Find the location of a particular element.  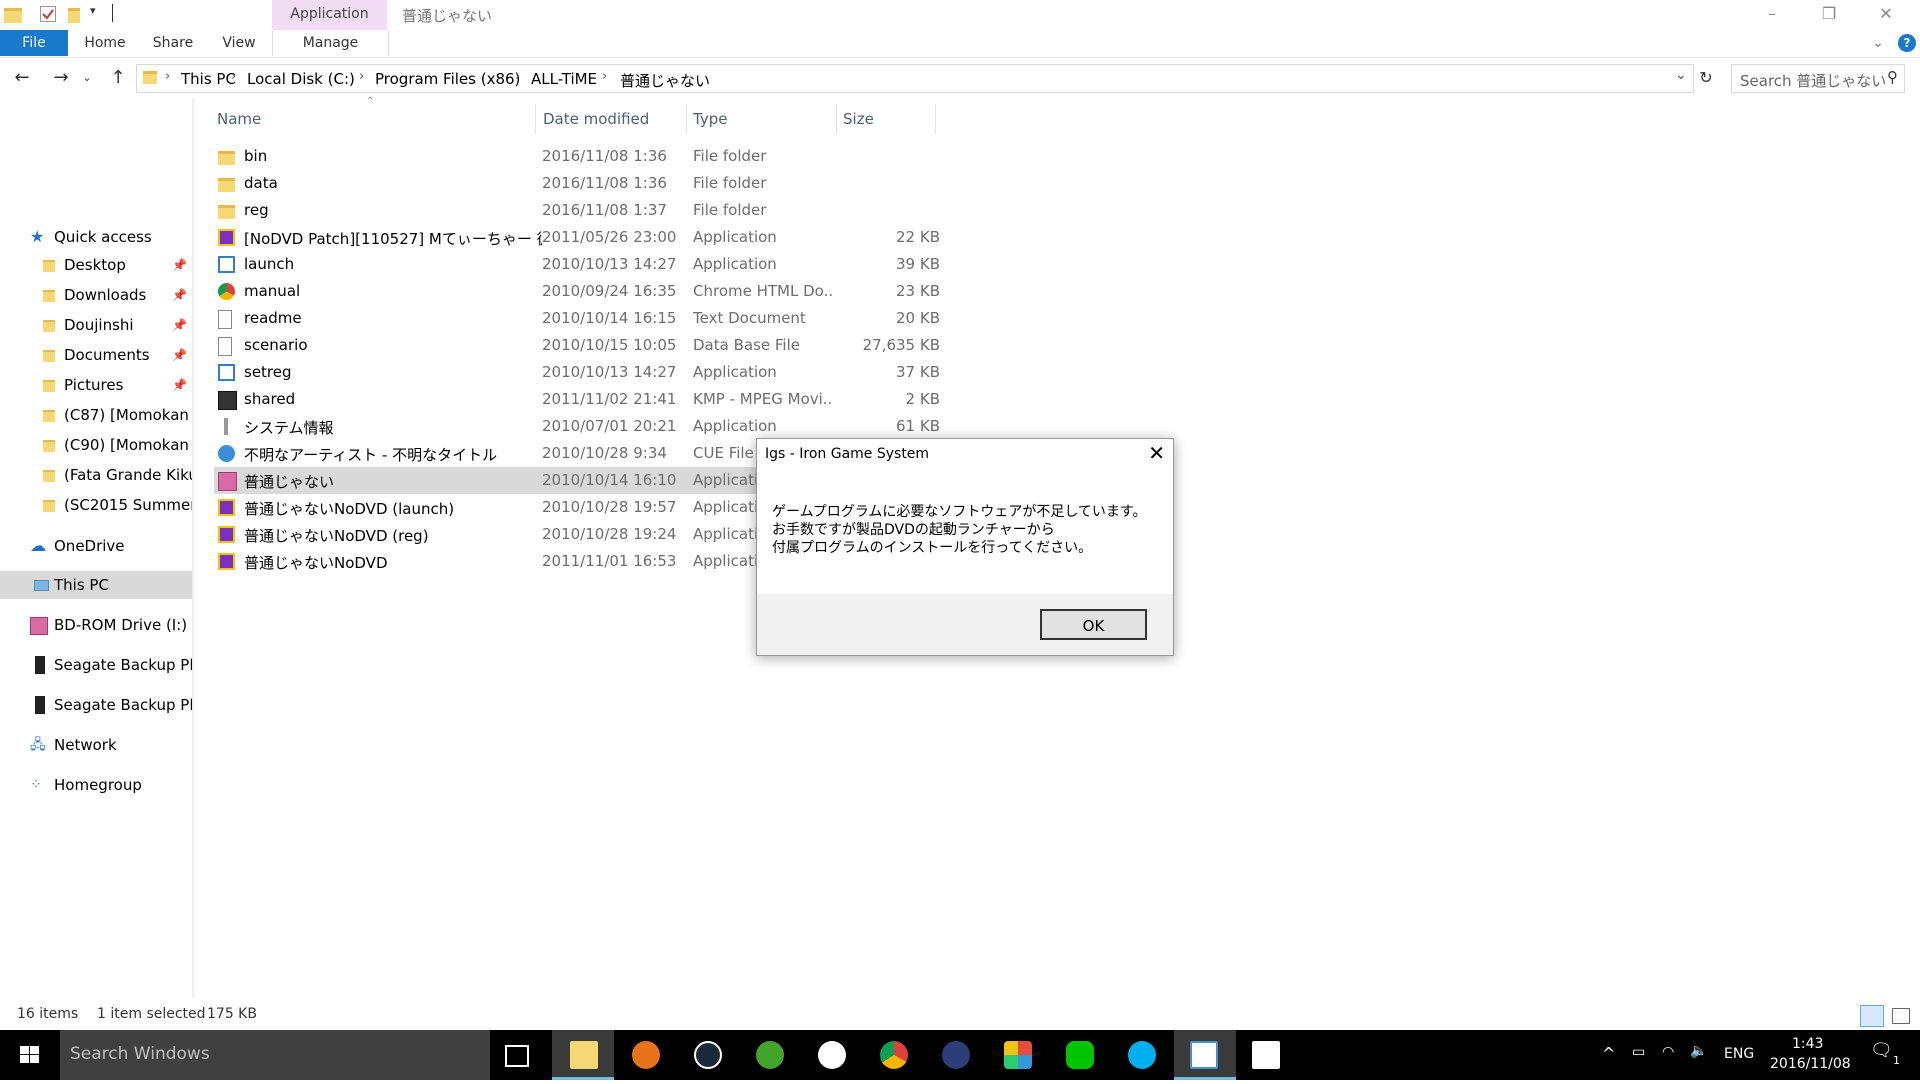

refresh-icon: ↻ is located at coordinates (1706, 78).